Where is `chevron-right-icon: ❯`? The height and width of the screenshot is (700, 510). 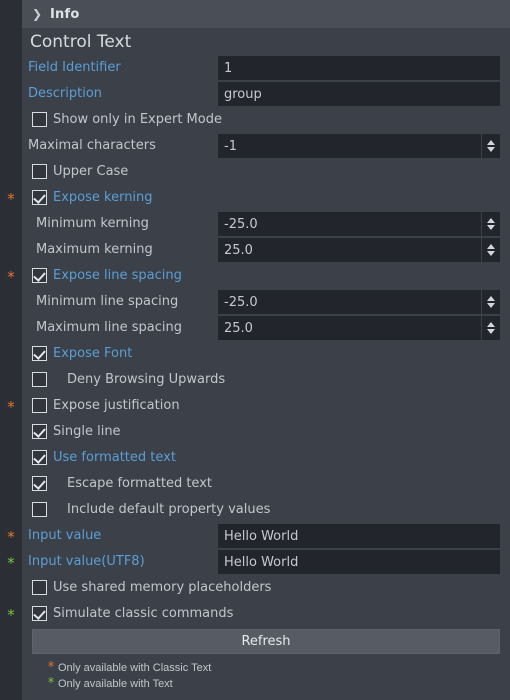 chevron-right-icon: ❯ is located at coordinates (41, 14).